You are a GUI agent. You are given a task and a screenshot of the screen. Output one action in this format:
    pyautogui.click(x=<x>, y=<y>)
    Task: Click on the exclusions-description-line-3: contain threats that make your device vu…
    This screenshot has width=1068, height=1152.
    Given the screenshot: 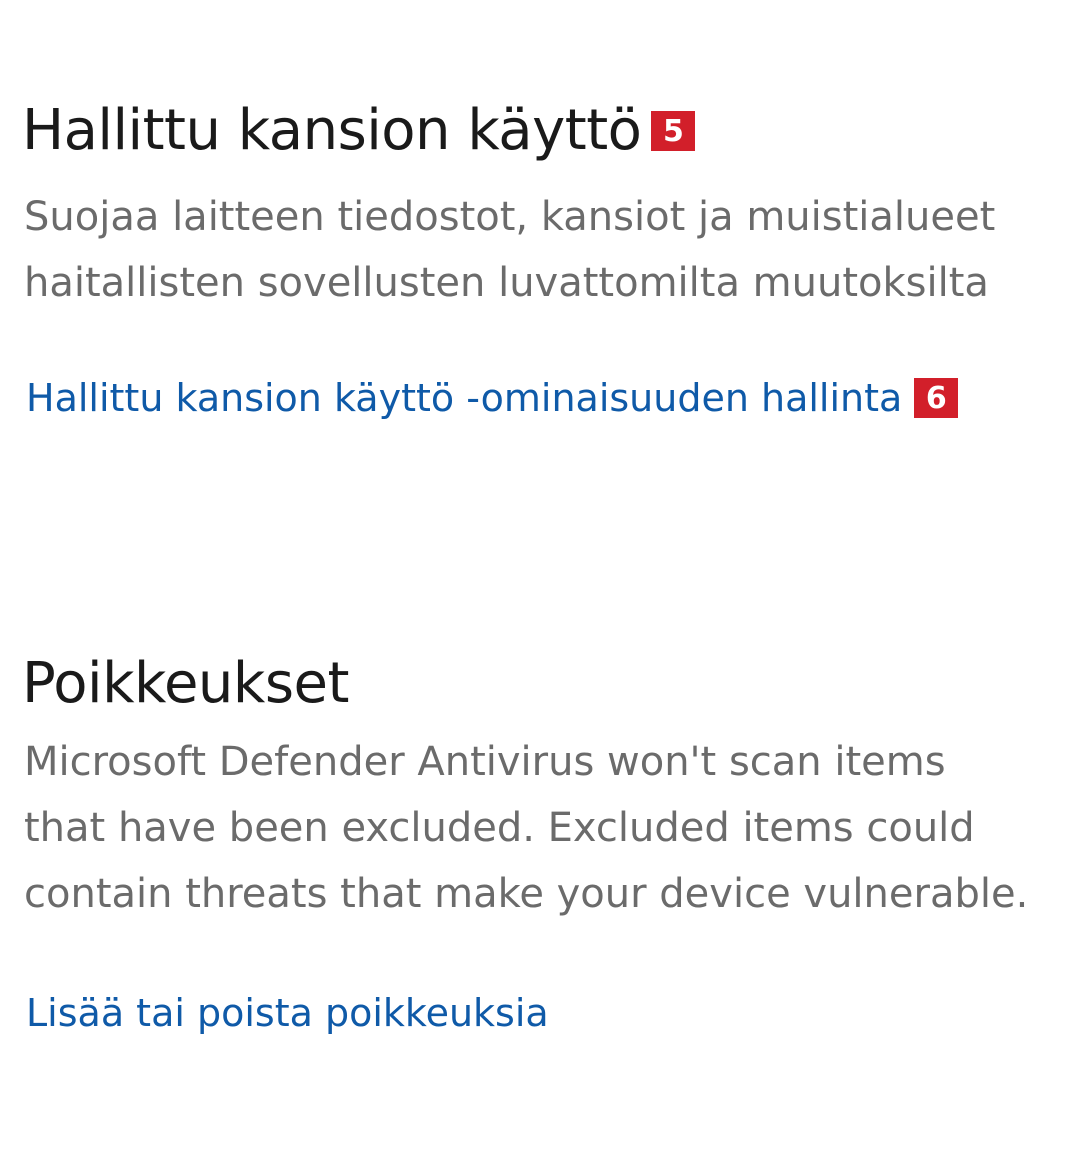 What is the action you would take?
    pyautogui.click(x=526, y=894)
    